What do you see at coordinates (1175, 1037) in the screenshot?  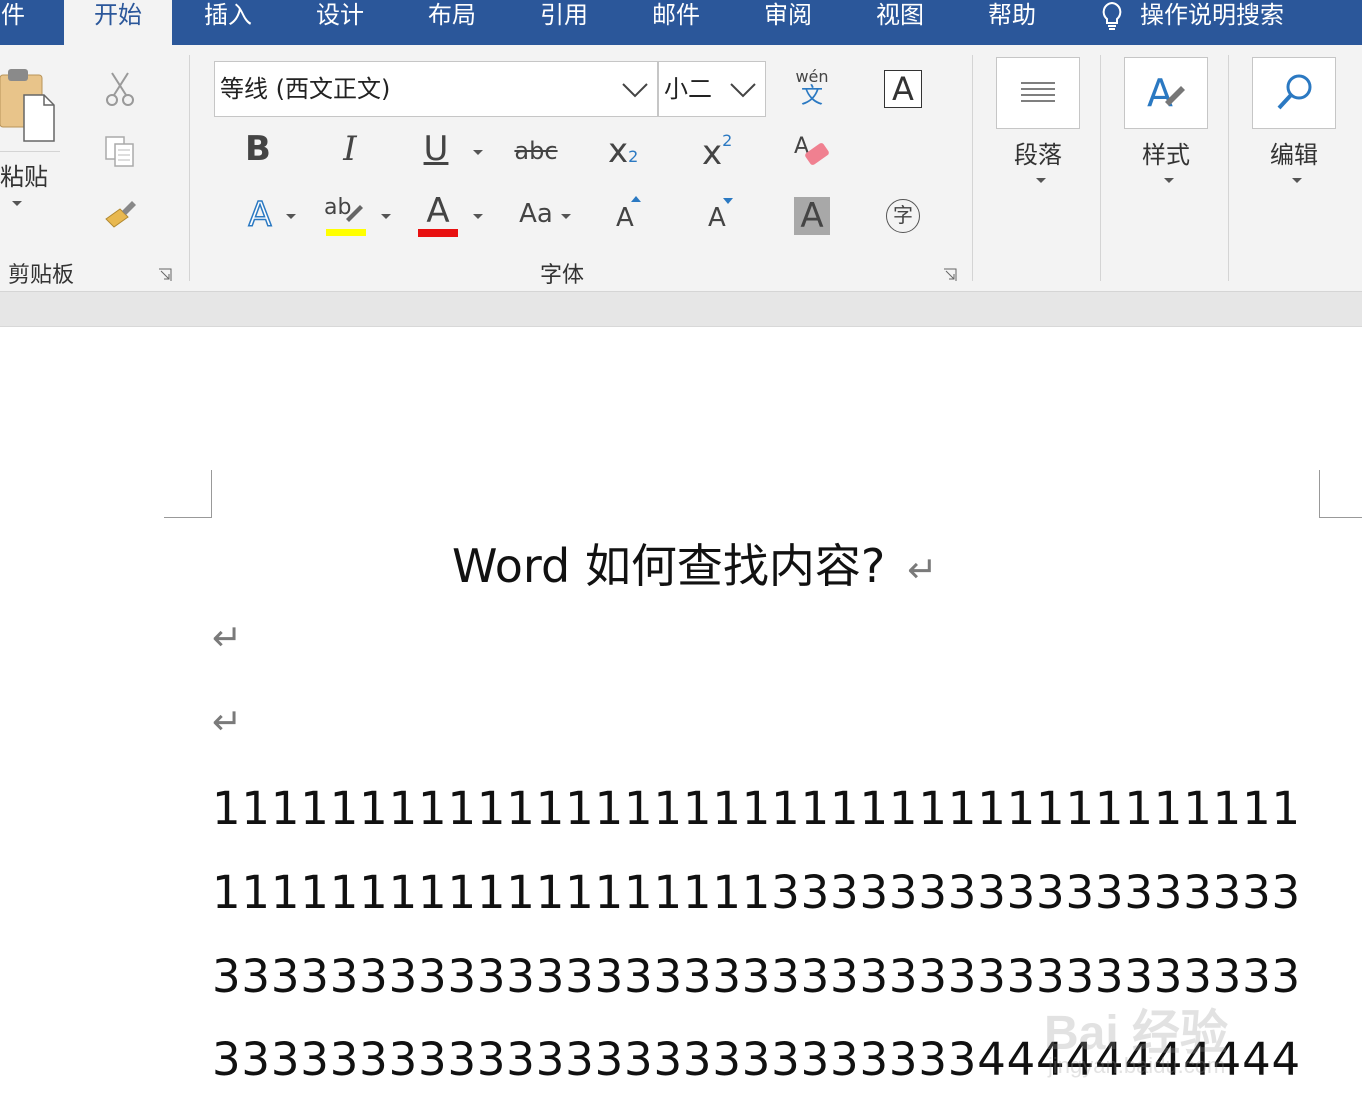 I see `baidu-jingyan-watermark: Bai 经验 jingyan.baidu.com` at bounding box center [1175, 1037].